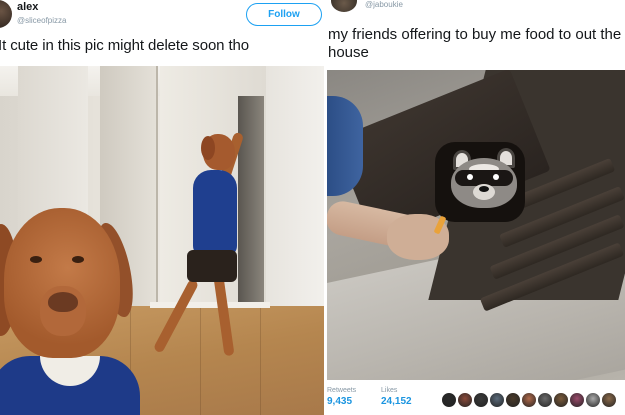 Image resolution: width=625 pixels, height=415 pixels. I want to click on likes-label: Likes, so click(389, 390).